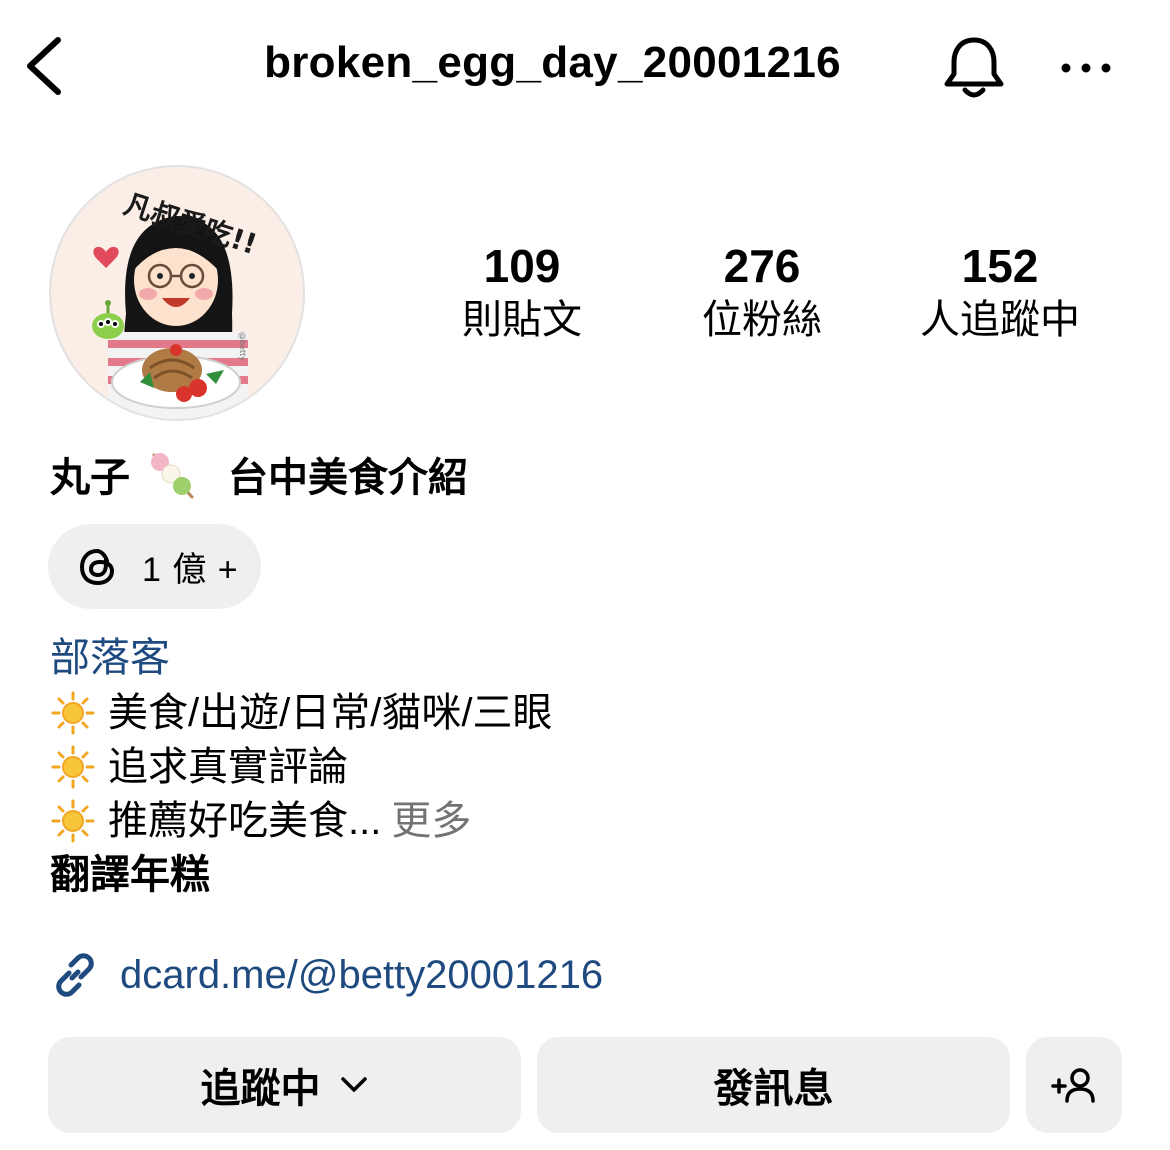 Image resolution: width=1170 pixels, height=1150 pixels. Describe the element at coordinates (522, 266) in the screenshot. I see `stat-posts-count: 109` at that location.